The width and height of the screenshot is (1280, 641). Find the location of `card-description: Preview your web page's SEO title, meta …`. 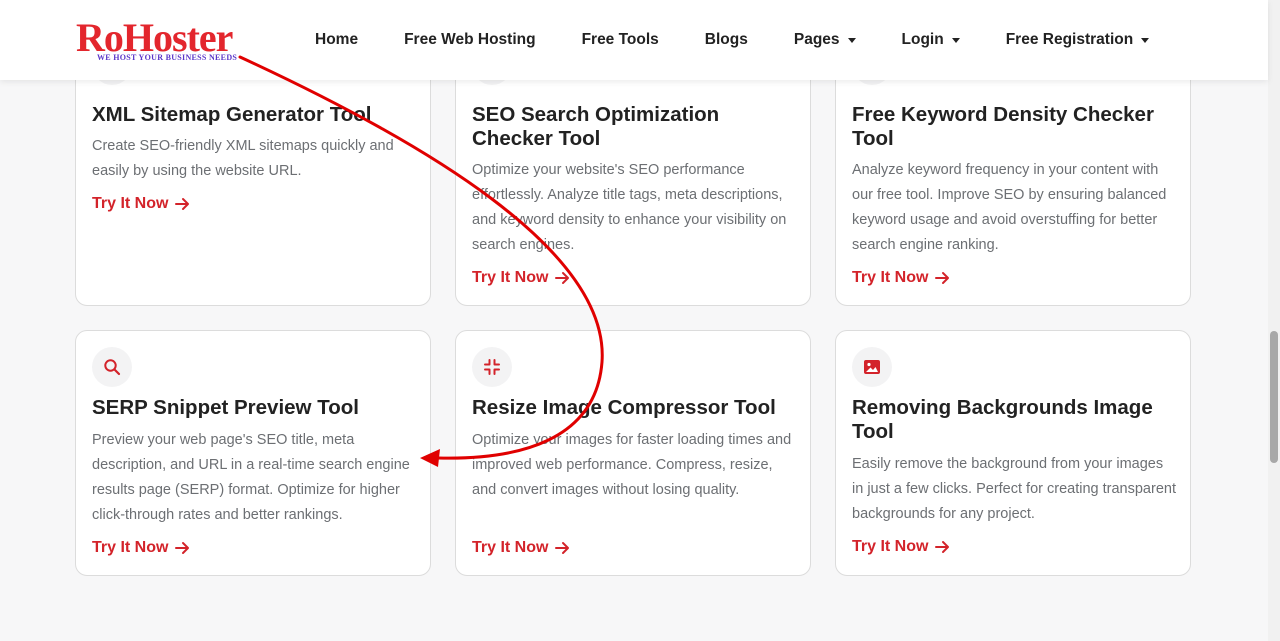

card-description: Preview your web page's SEO title, meta … is located at coordinates (251, 477).